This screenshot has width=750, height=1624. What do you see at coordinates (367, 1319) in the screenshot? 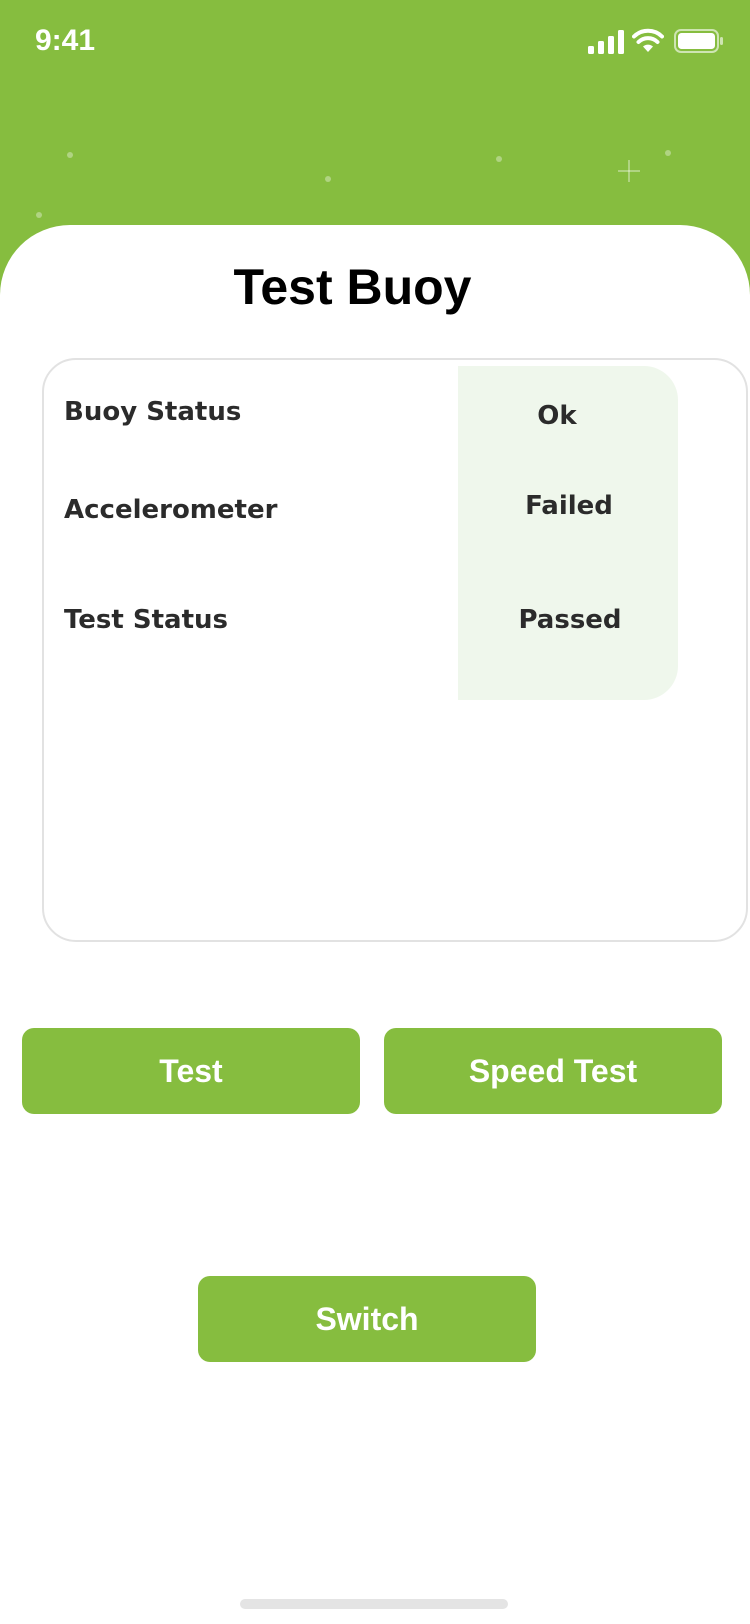
I see `switch-button: Switch` at bounding box center [367, 1319].